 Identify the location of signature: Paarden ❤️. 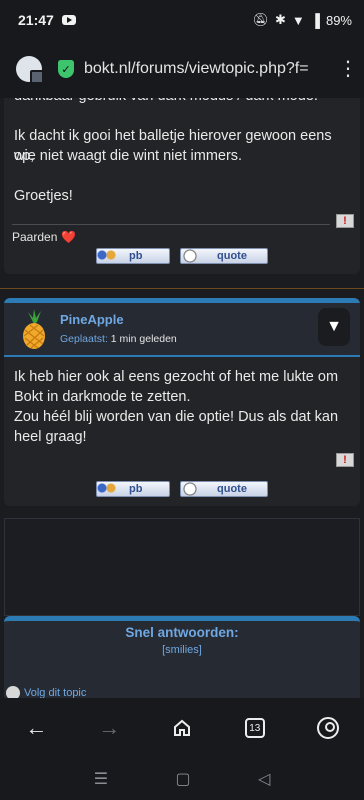
(182, 237).